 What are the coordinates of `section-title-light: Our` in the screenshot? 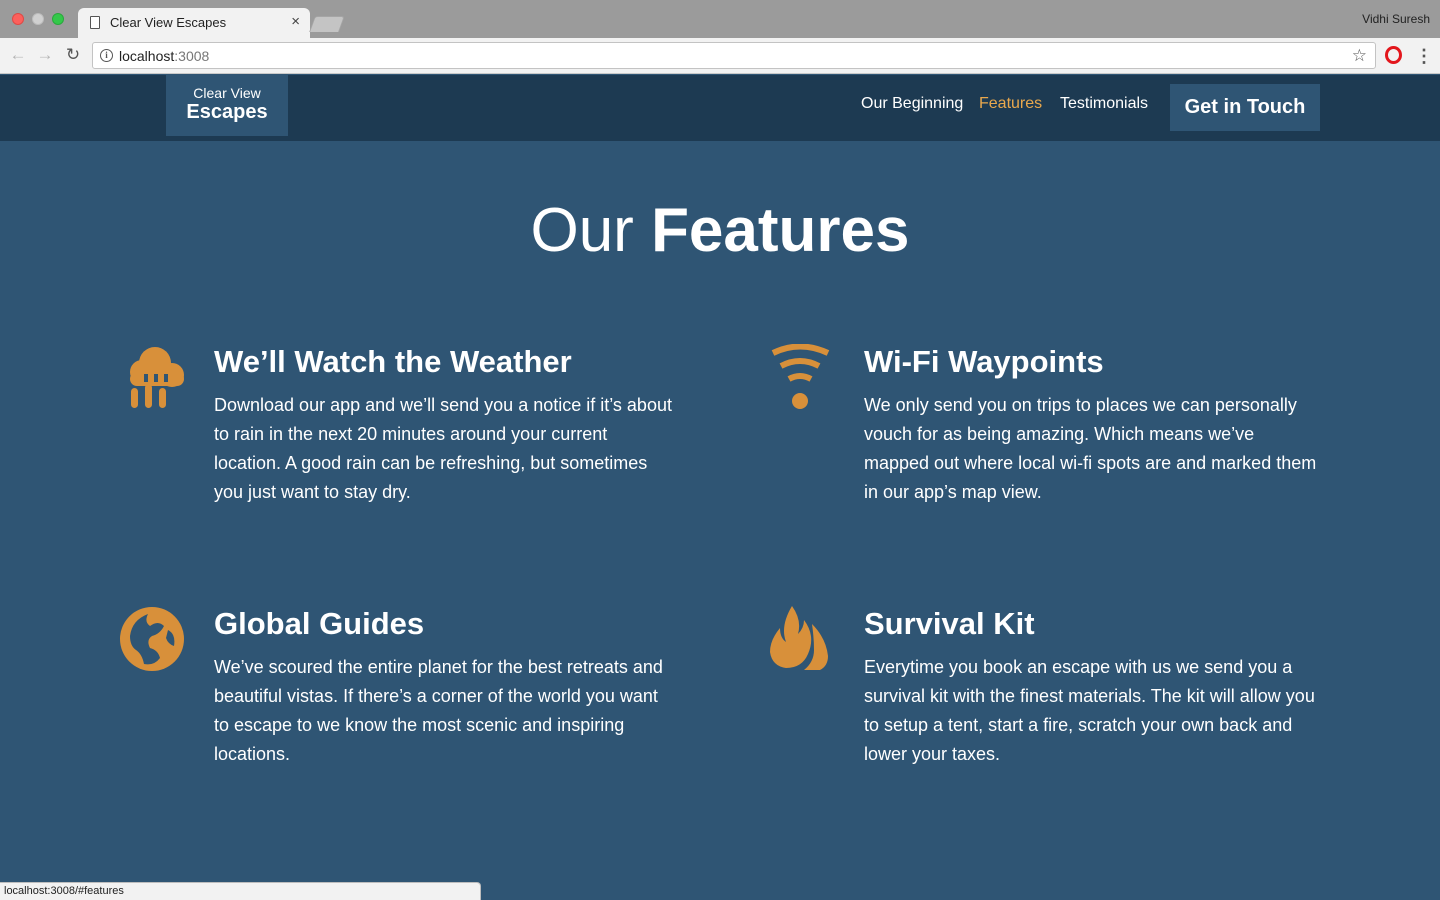 It's located at (582, 230).